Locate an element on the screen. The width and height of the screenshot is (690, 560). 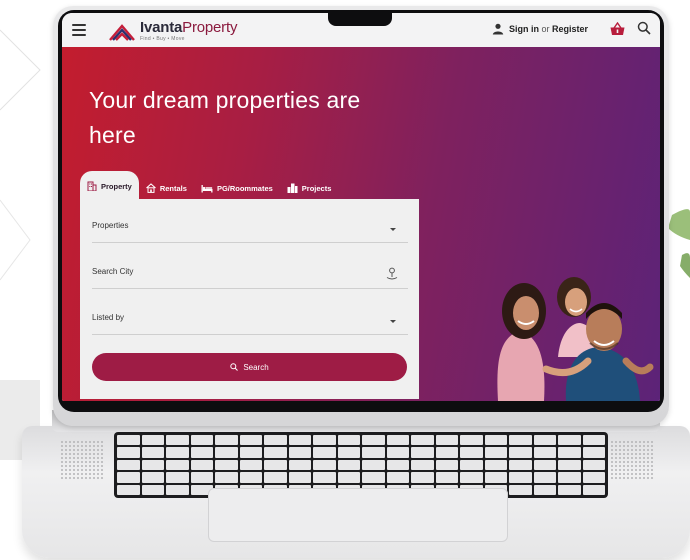
tab-projects: Projects is located at coordinates (309, 188).